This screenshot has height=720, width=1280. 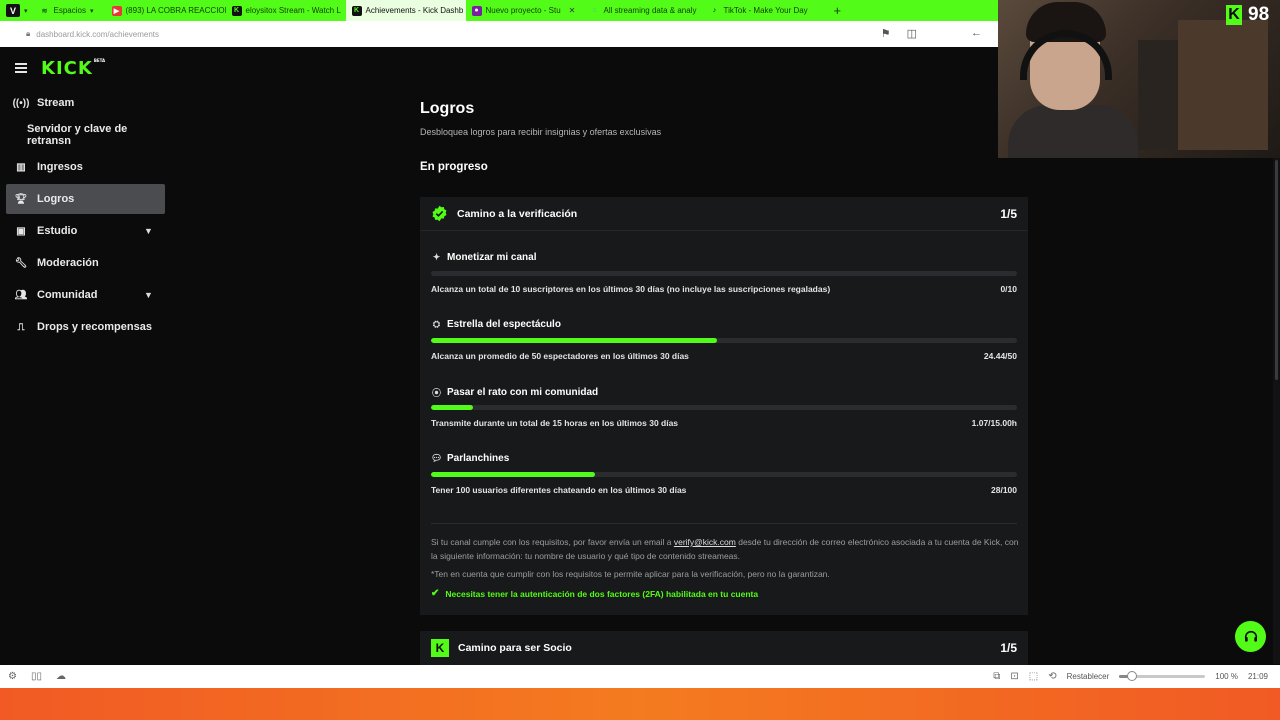 I want to click on sidebar-item-label: Stream, so click(x=56, y=103).